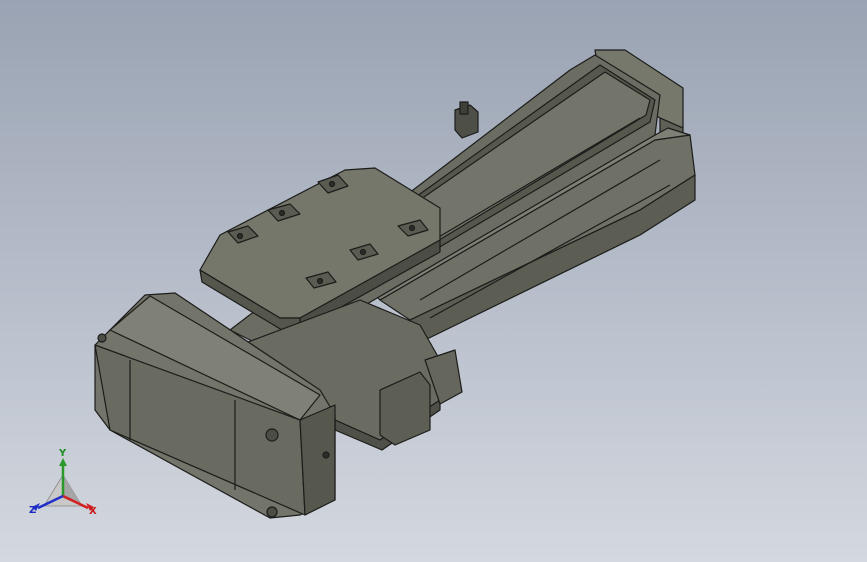  I want to click on z-axis-label: Z, so click(33, 510).